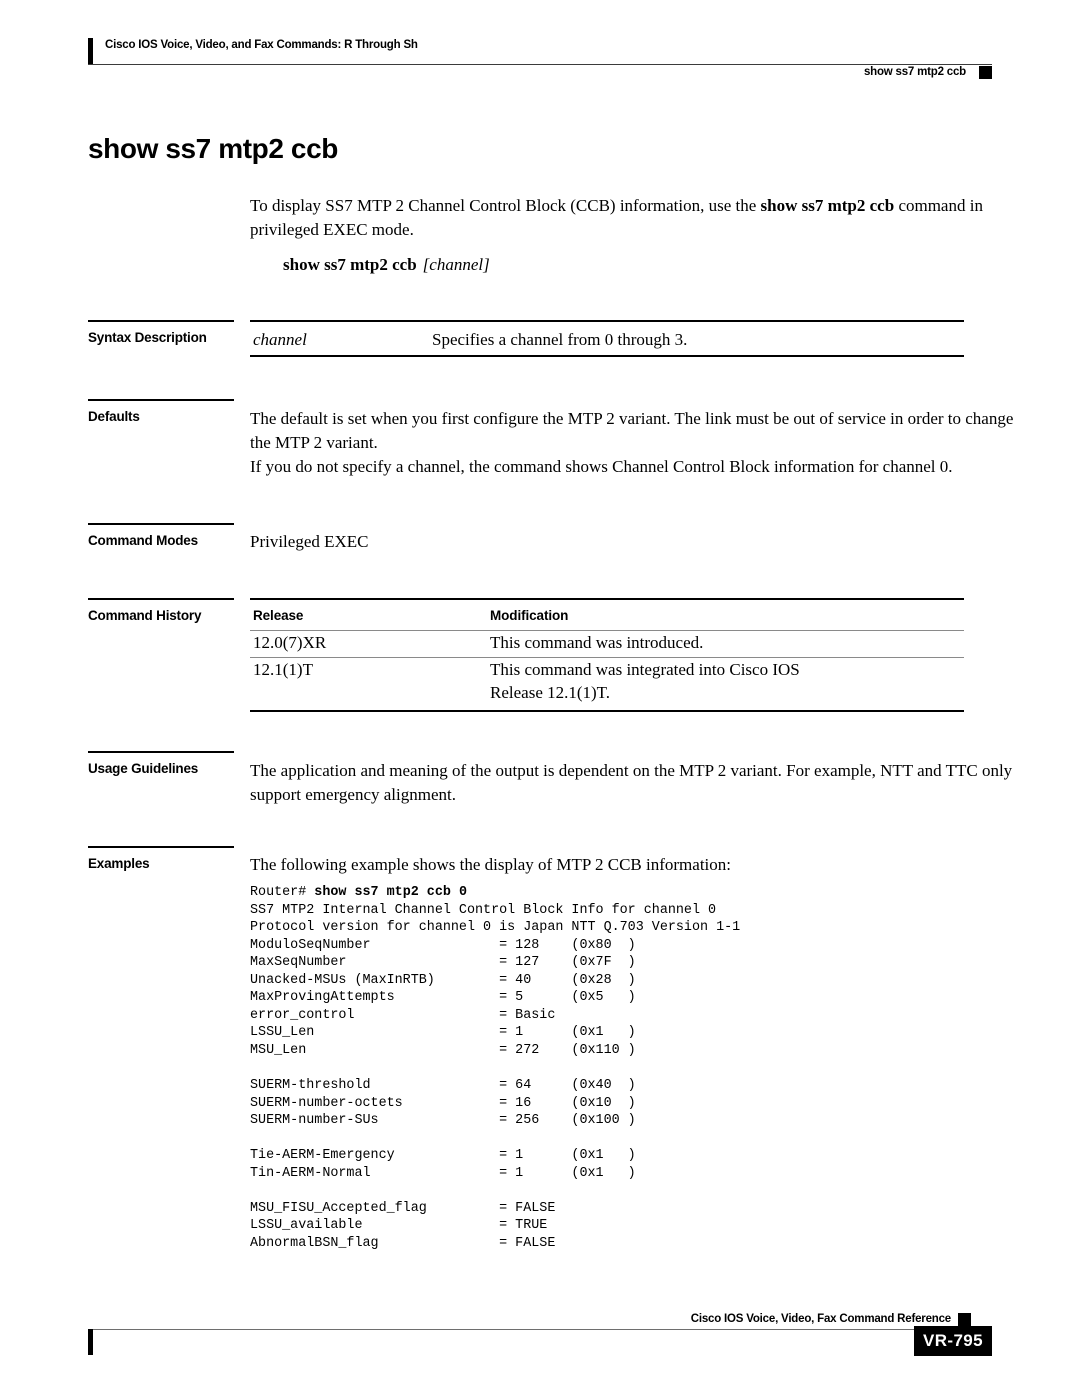 The height and width of the screenshot is (1397, 1080). What do you see at coordinates (985, 72) in the screenshot?
I see `header-square-marker` at bounding box center [985, 72].